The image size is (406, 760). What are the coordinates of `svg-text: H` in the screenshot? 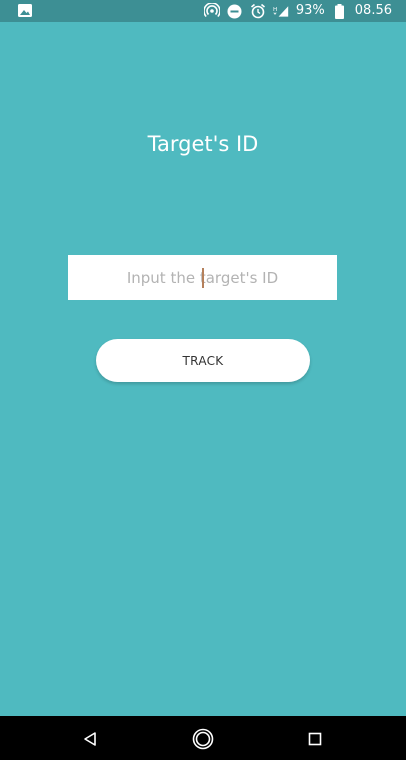 It's located at (275, 10).